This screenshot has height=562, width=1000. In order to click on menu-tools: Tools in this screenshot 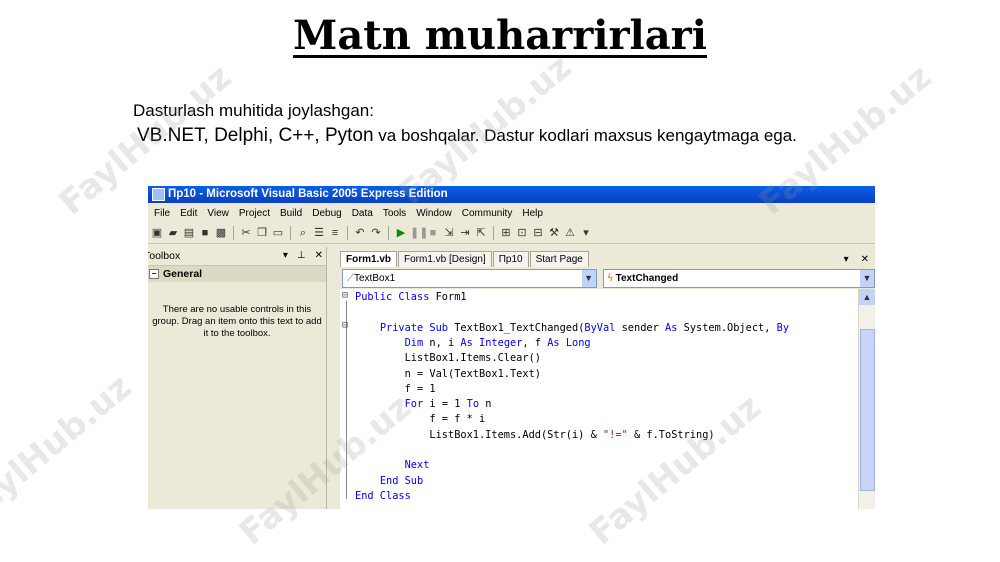, I will do `click(395, 213)`.